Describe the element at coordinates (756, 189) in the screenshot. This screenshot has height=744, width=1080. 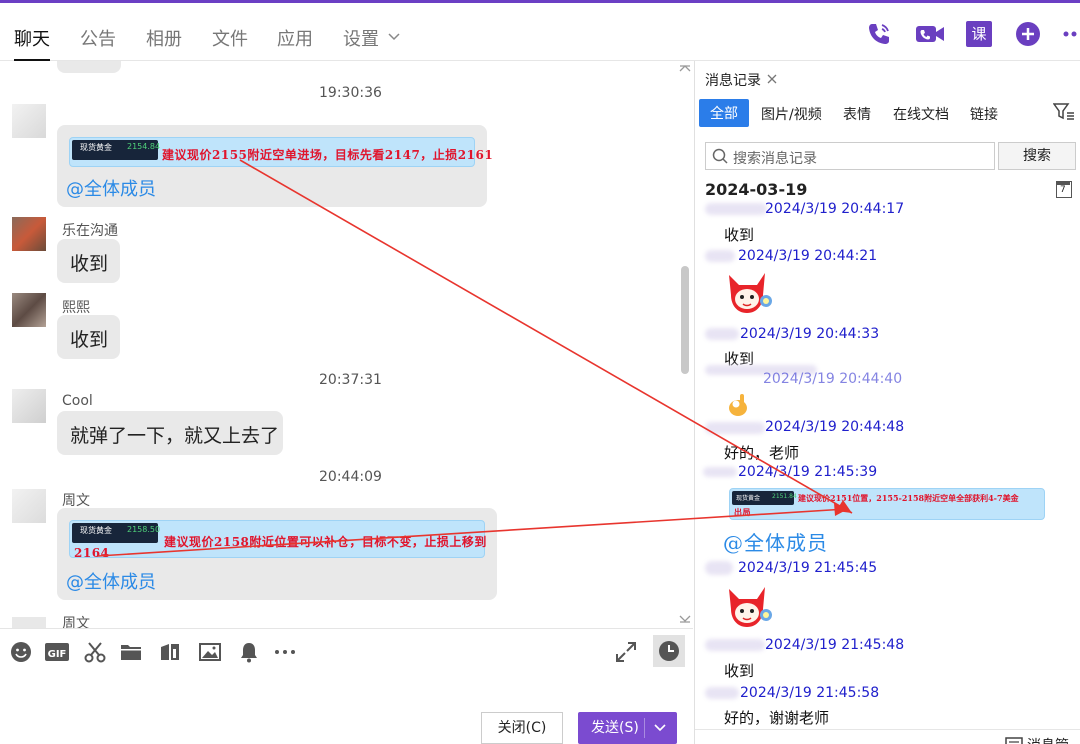
I see `history-date: 2024-03-19` at that location.